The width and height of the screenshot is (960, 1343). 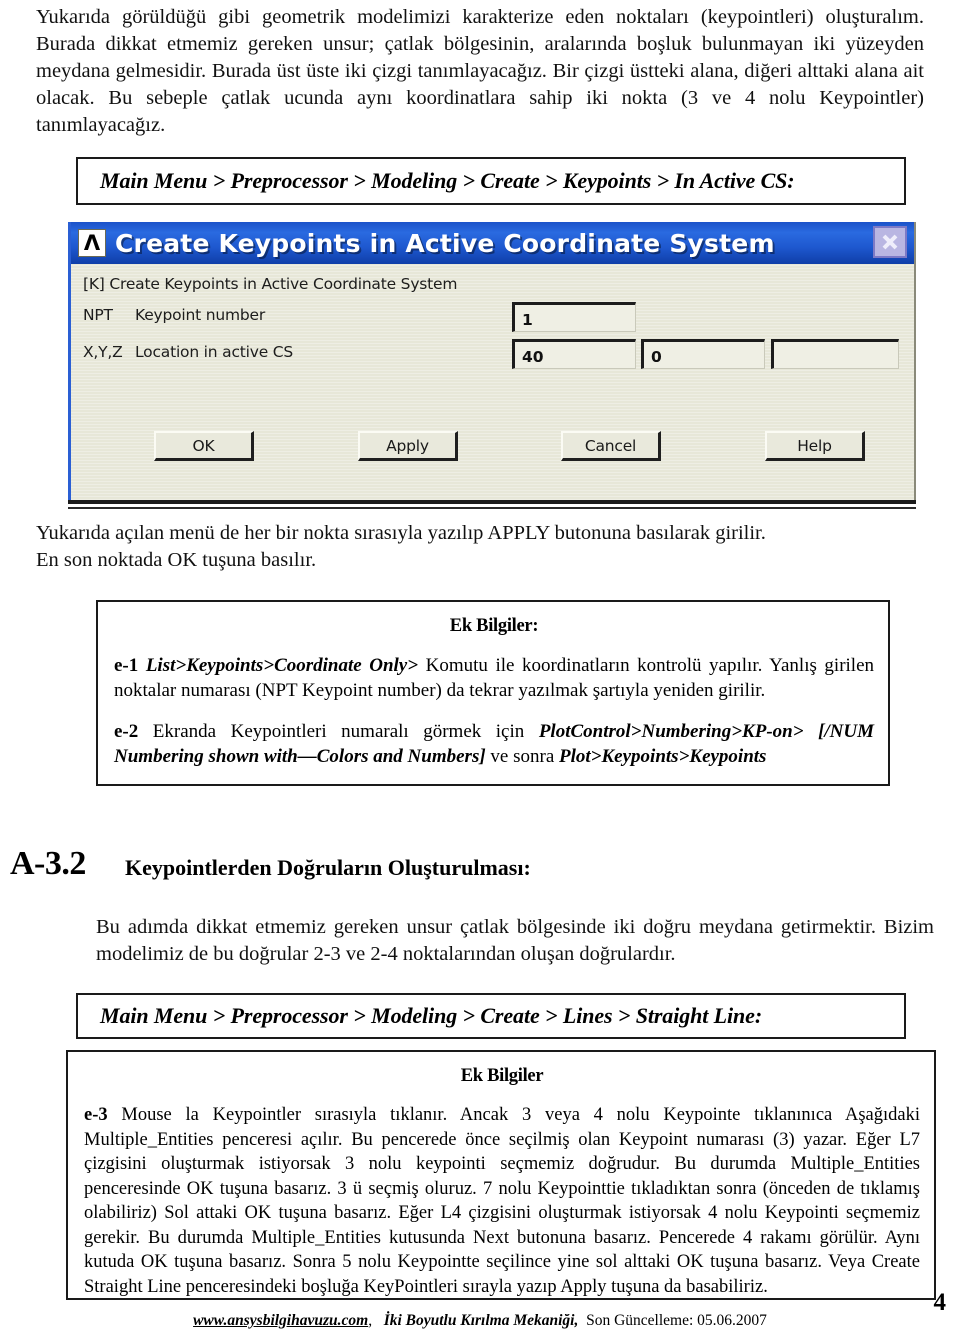 I want to click on info-item-emph: List>Keypoints>Coordinate Only>, so click(x=282, y=665).